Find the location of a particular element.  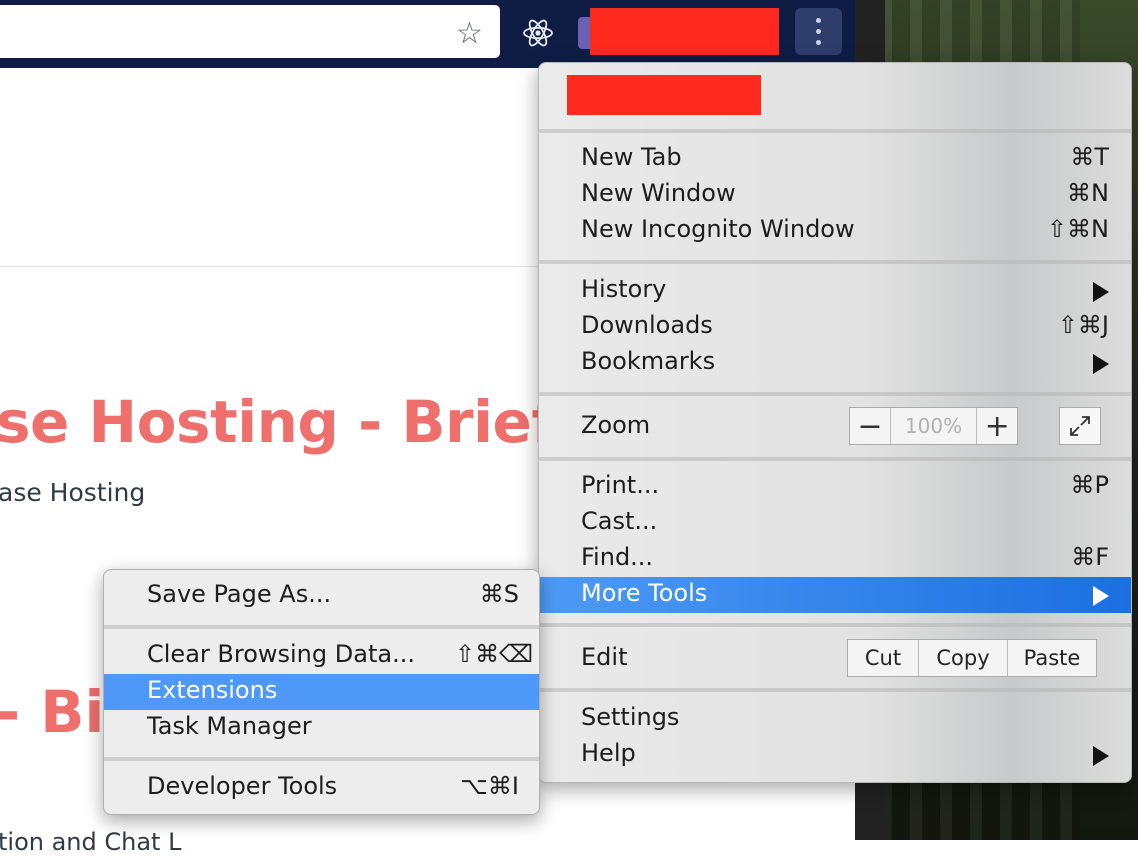

submenu-item-developer-tools: Developer Tools ⌥⌘I is located at coordinates (321, 788).